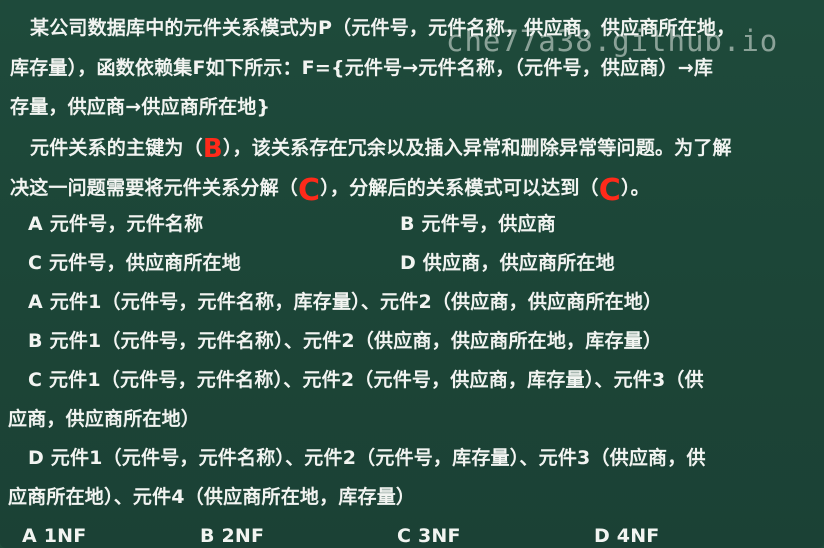  Describe the element at coordinates (309, 190) in the screenshot. I see `answer-mark-2: C` at that location.